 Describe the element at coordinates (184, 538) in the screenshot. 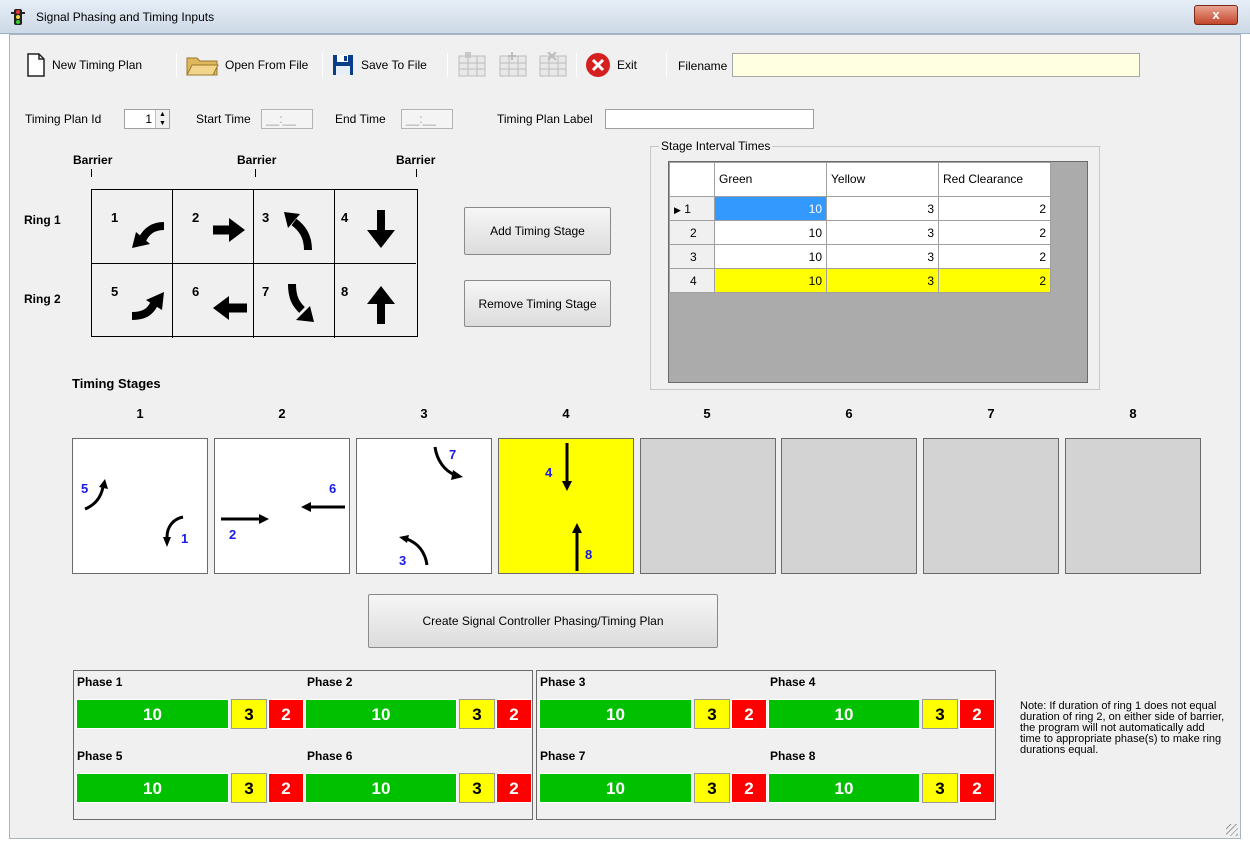

I see `phase-label: 1` at that location.